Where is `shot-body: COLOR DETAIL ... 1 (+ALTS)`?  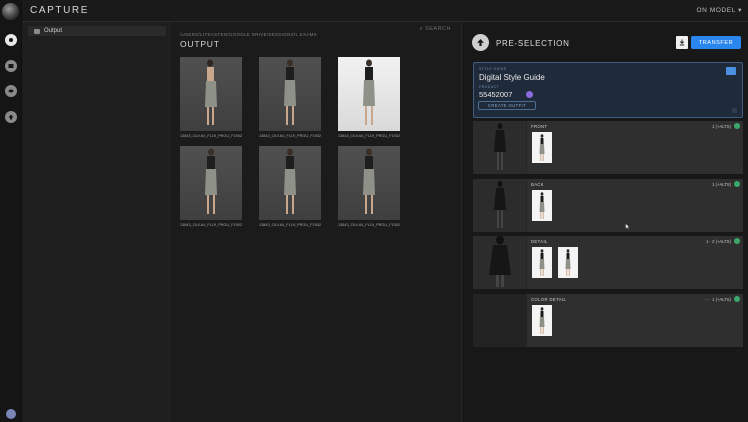
shot-body: COLOR DETAIL ... 1 (+ALTS) is located at coordinates (635, 320).